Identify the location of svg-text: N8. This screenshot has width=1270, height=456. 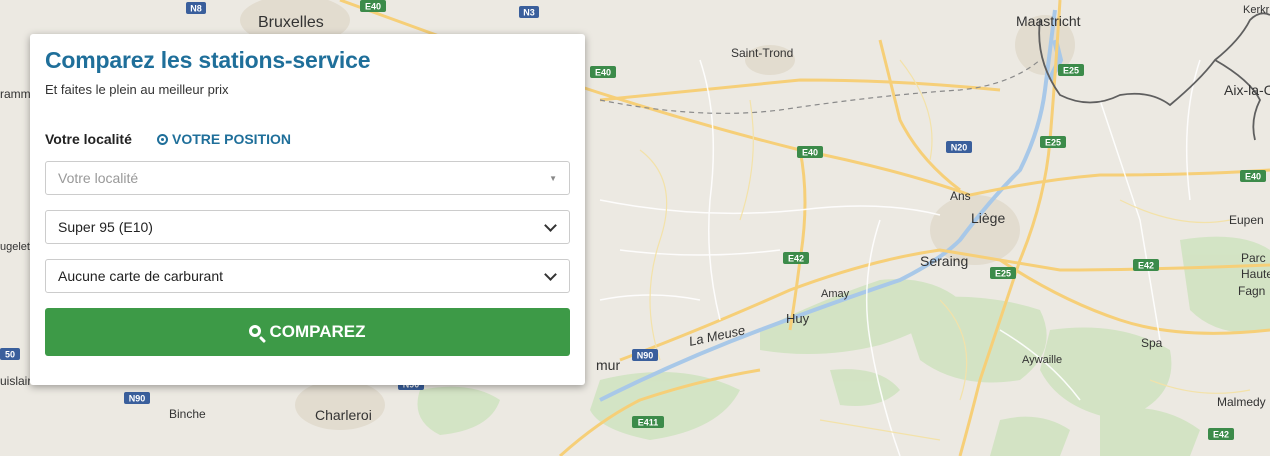
(196, 9).